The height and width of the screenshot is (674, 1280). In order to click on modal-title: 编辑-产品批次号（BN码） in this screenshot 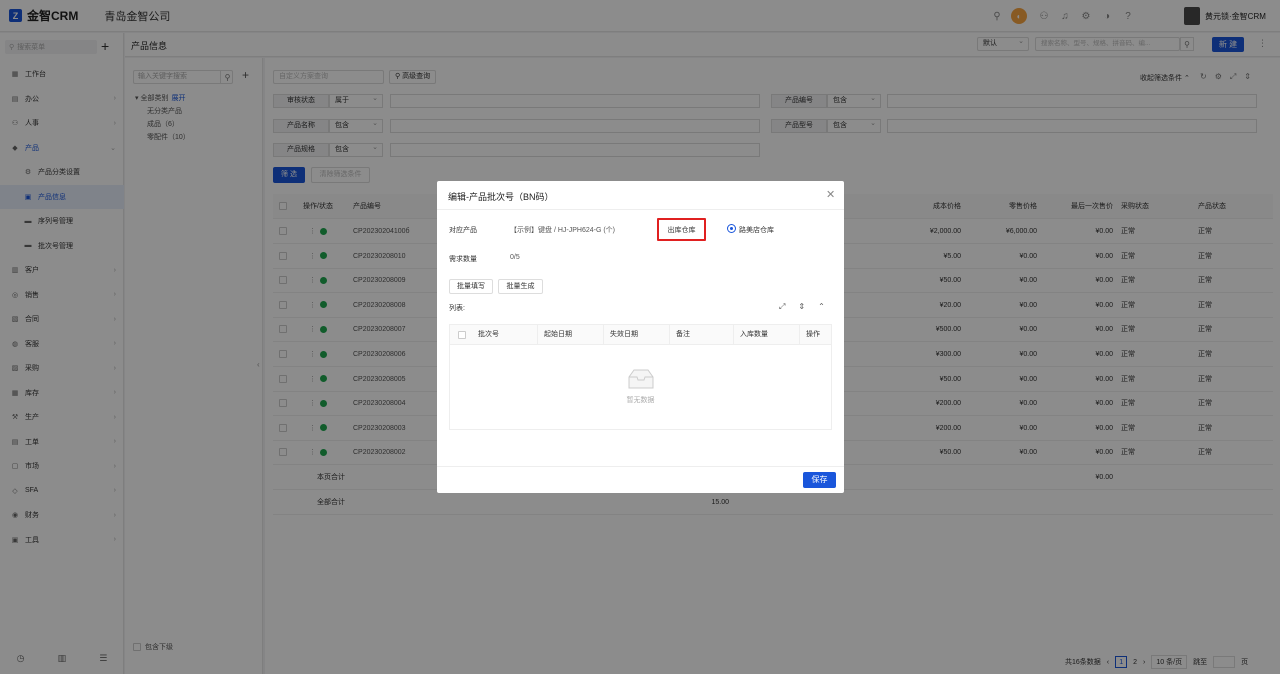, I will do `click(501, 197)`.